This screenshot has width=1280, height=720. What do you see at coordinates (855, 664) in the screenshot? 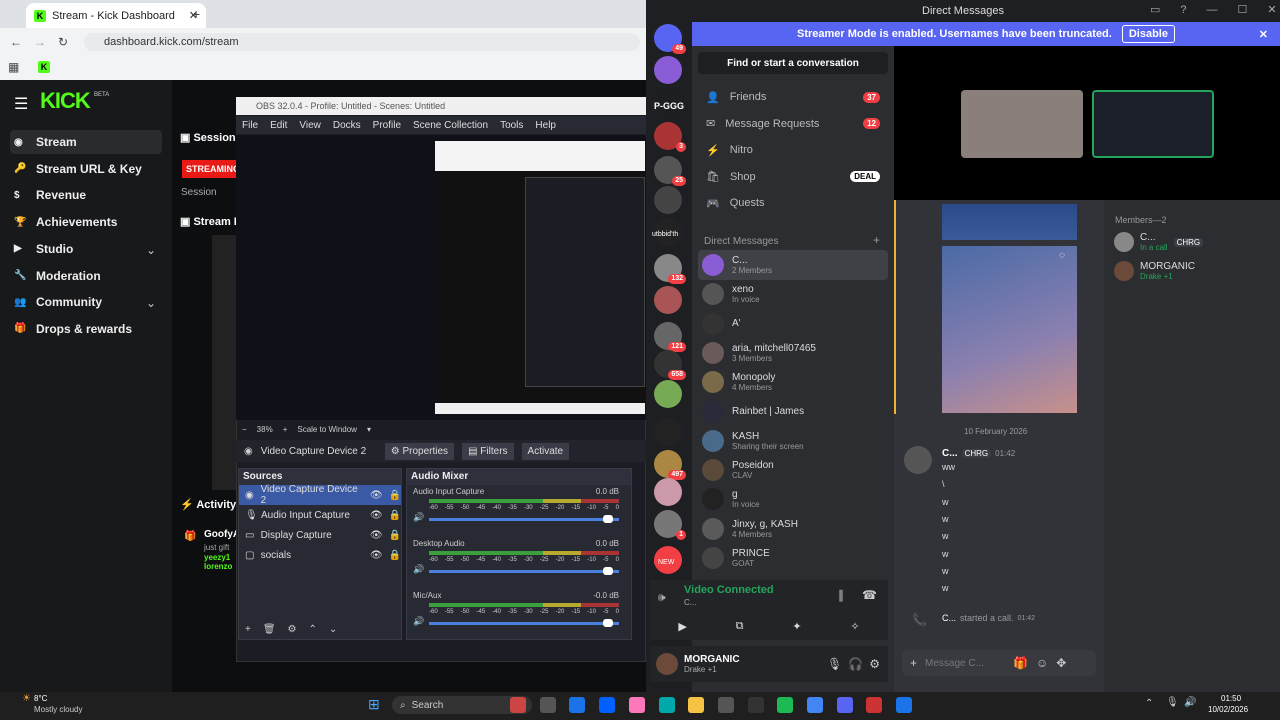
I see `headset-icon: 🎧` at bounding box center [855, 664].